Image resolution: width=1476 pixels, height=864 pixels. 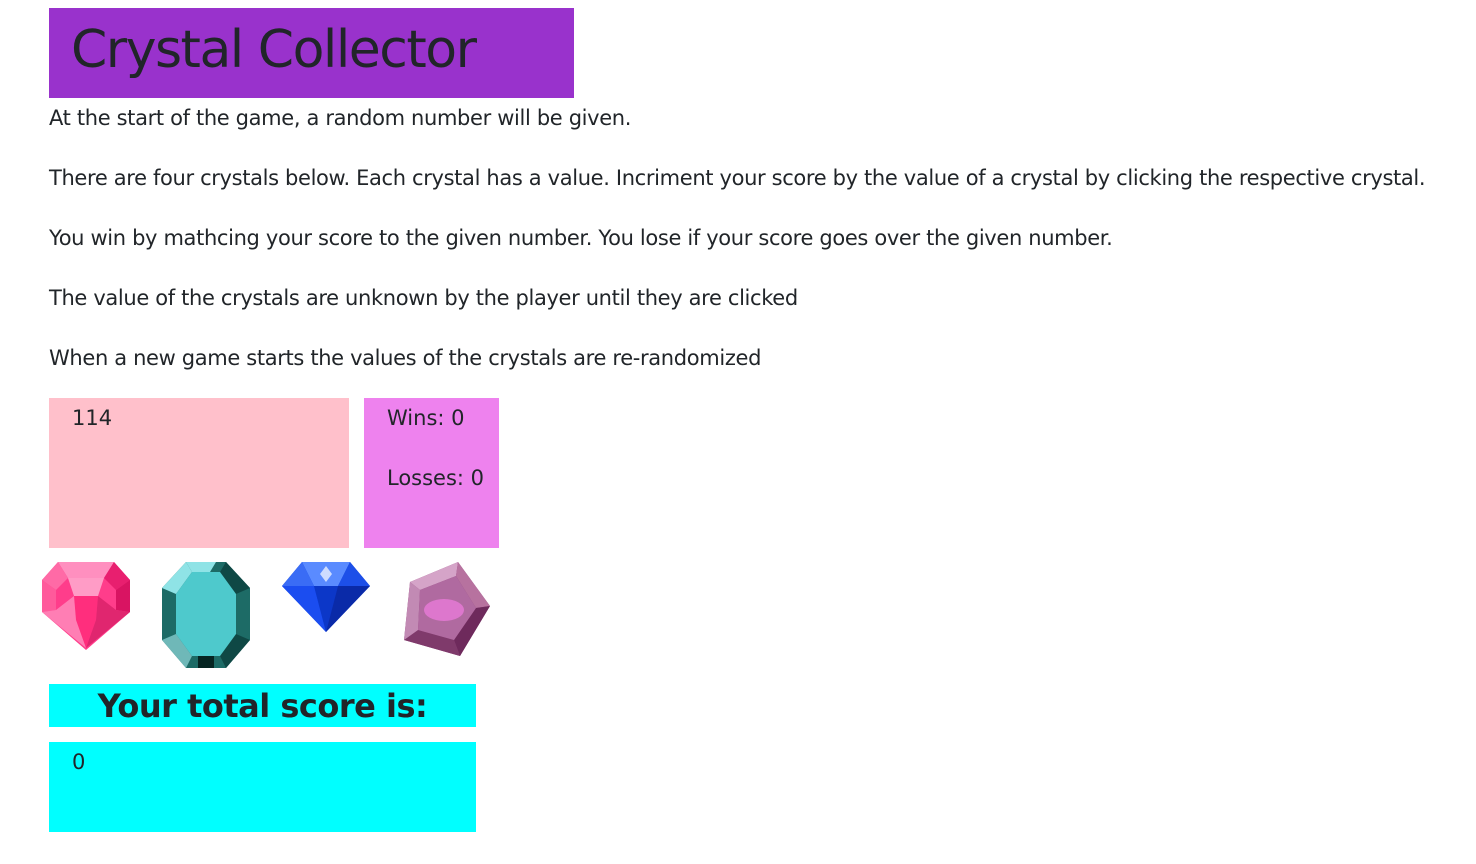 I want to click on info-row: 114 Wins: 0 Losses: 0, so click(x=274, y=473).